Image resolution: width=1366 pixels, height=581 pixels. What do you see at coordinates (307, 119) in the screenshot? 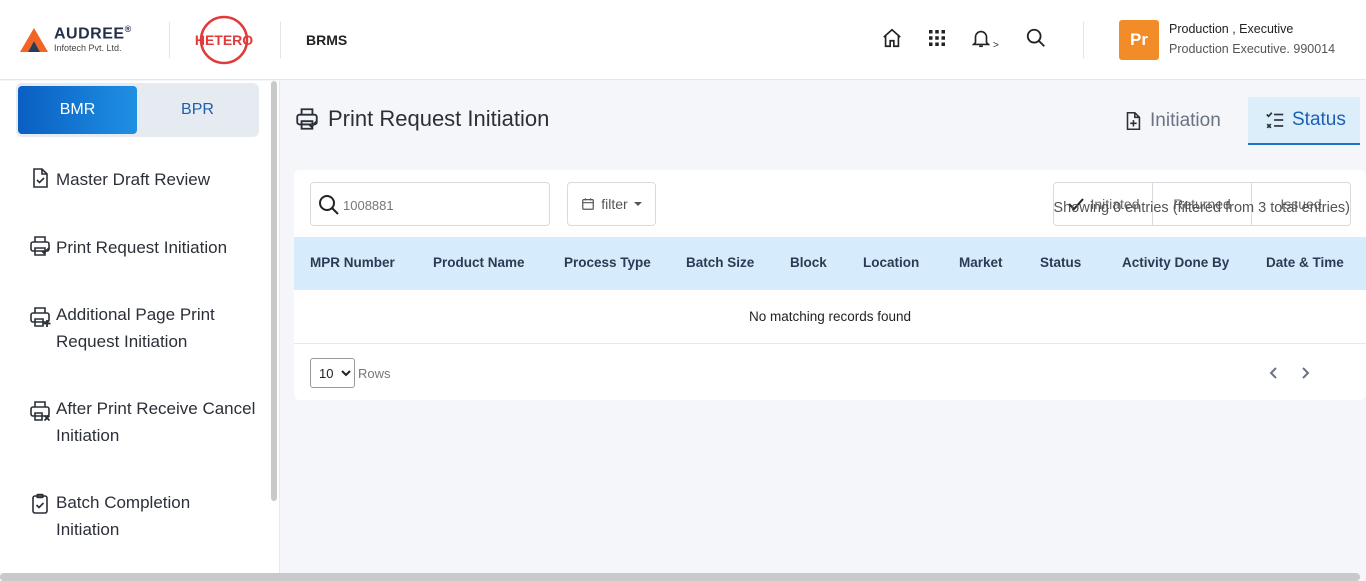
I see `printer-icon` at bounding box center [307, 119].